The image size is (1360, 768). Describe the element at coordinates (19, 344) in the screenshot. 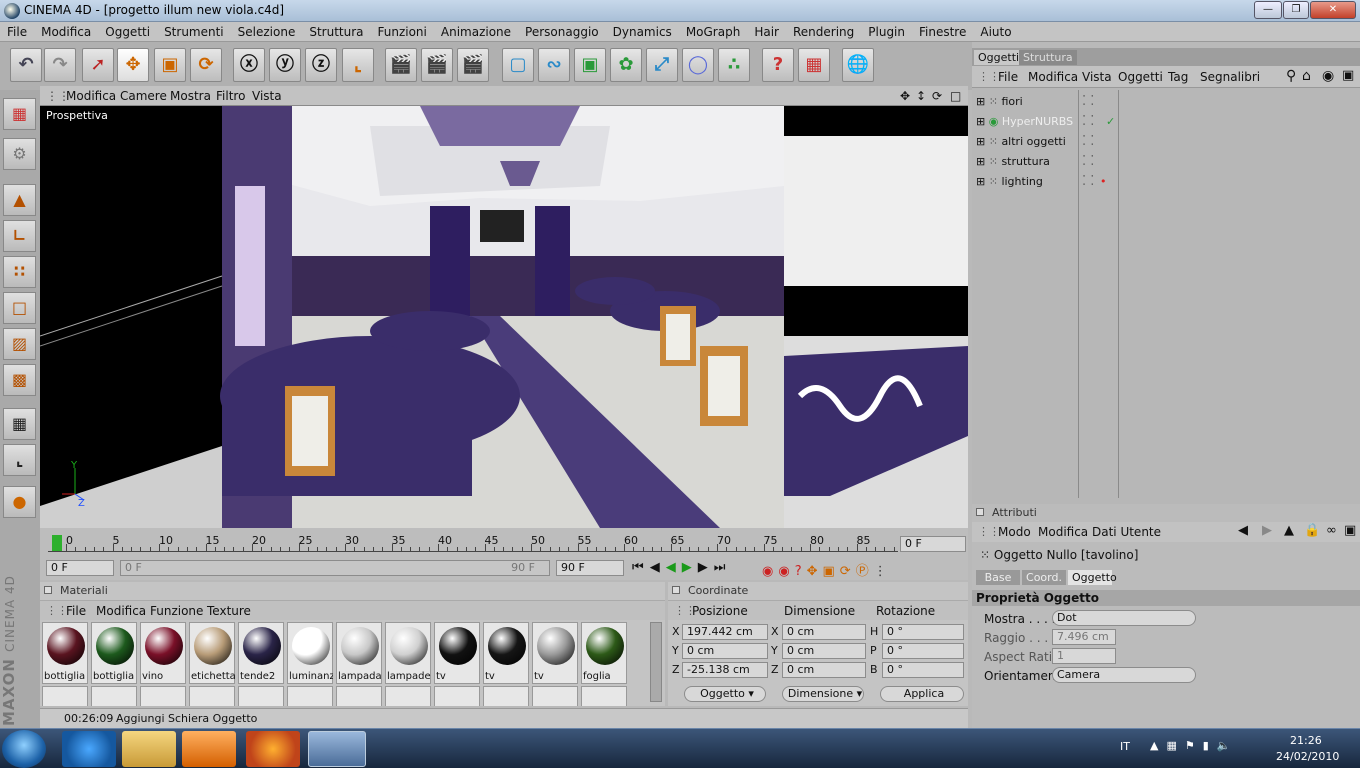

I see `polygons-mode-icon: ▨` at that location.